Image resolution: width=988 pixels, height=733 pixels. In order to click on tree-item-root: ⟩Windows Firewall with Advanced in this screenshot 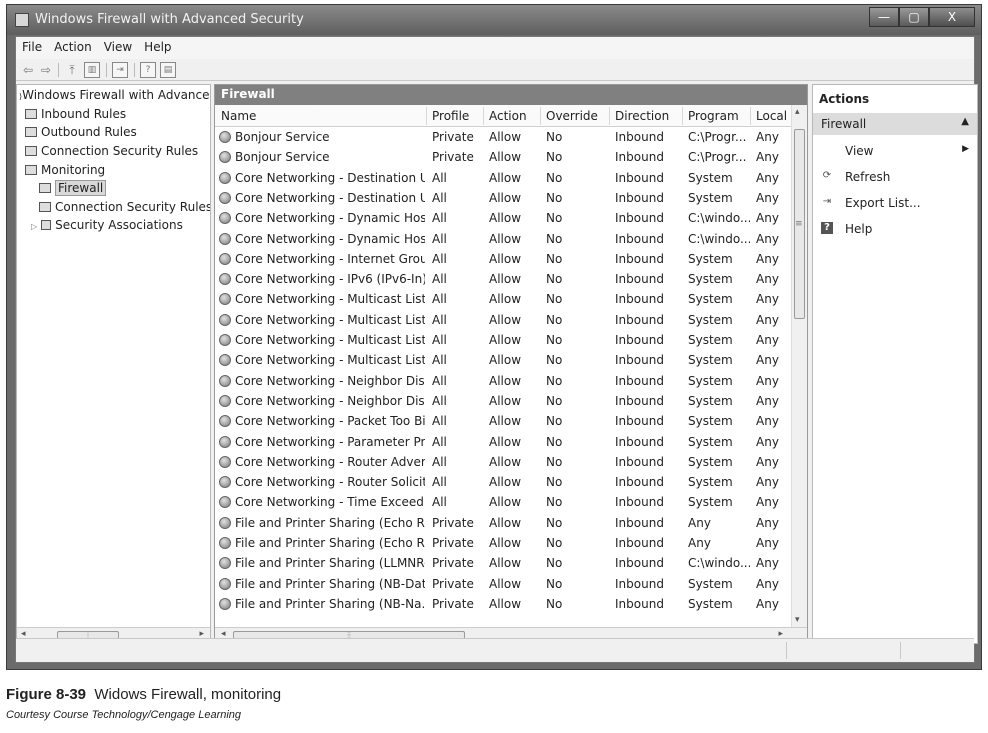, I will do `click(114, 95)`.